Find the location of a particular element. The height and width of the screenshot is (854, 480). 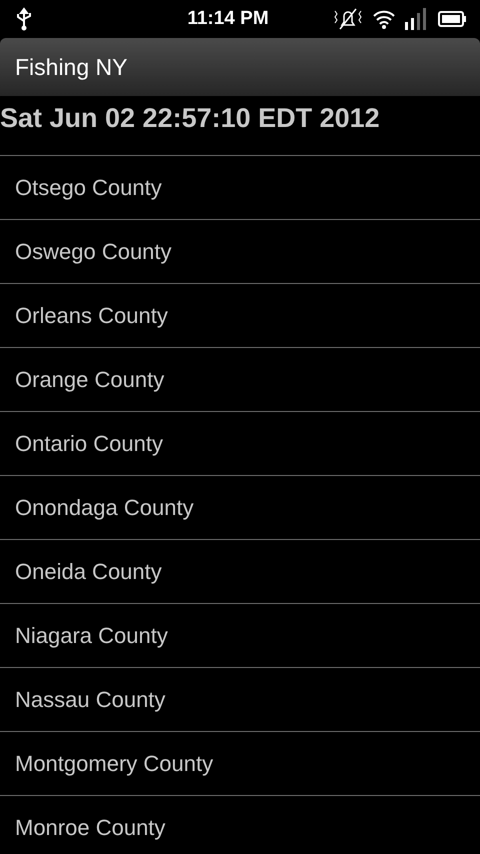

county-list-item: Monroe County is located at coordinates (240, 825).